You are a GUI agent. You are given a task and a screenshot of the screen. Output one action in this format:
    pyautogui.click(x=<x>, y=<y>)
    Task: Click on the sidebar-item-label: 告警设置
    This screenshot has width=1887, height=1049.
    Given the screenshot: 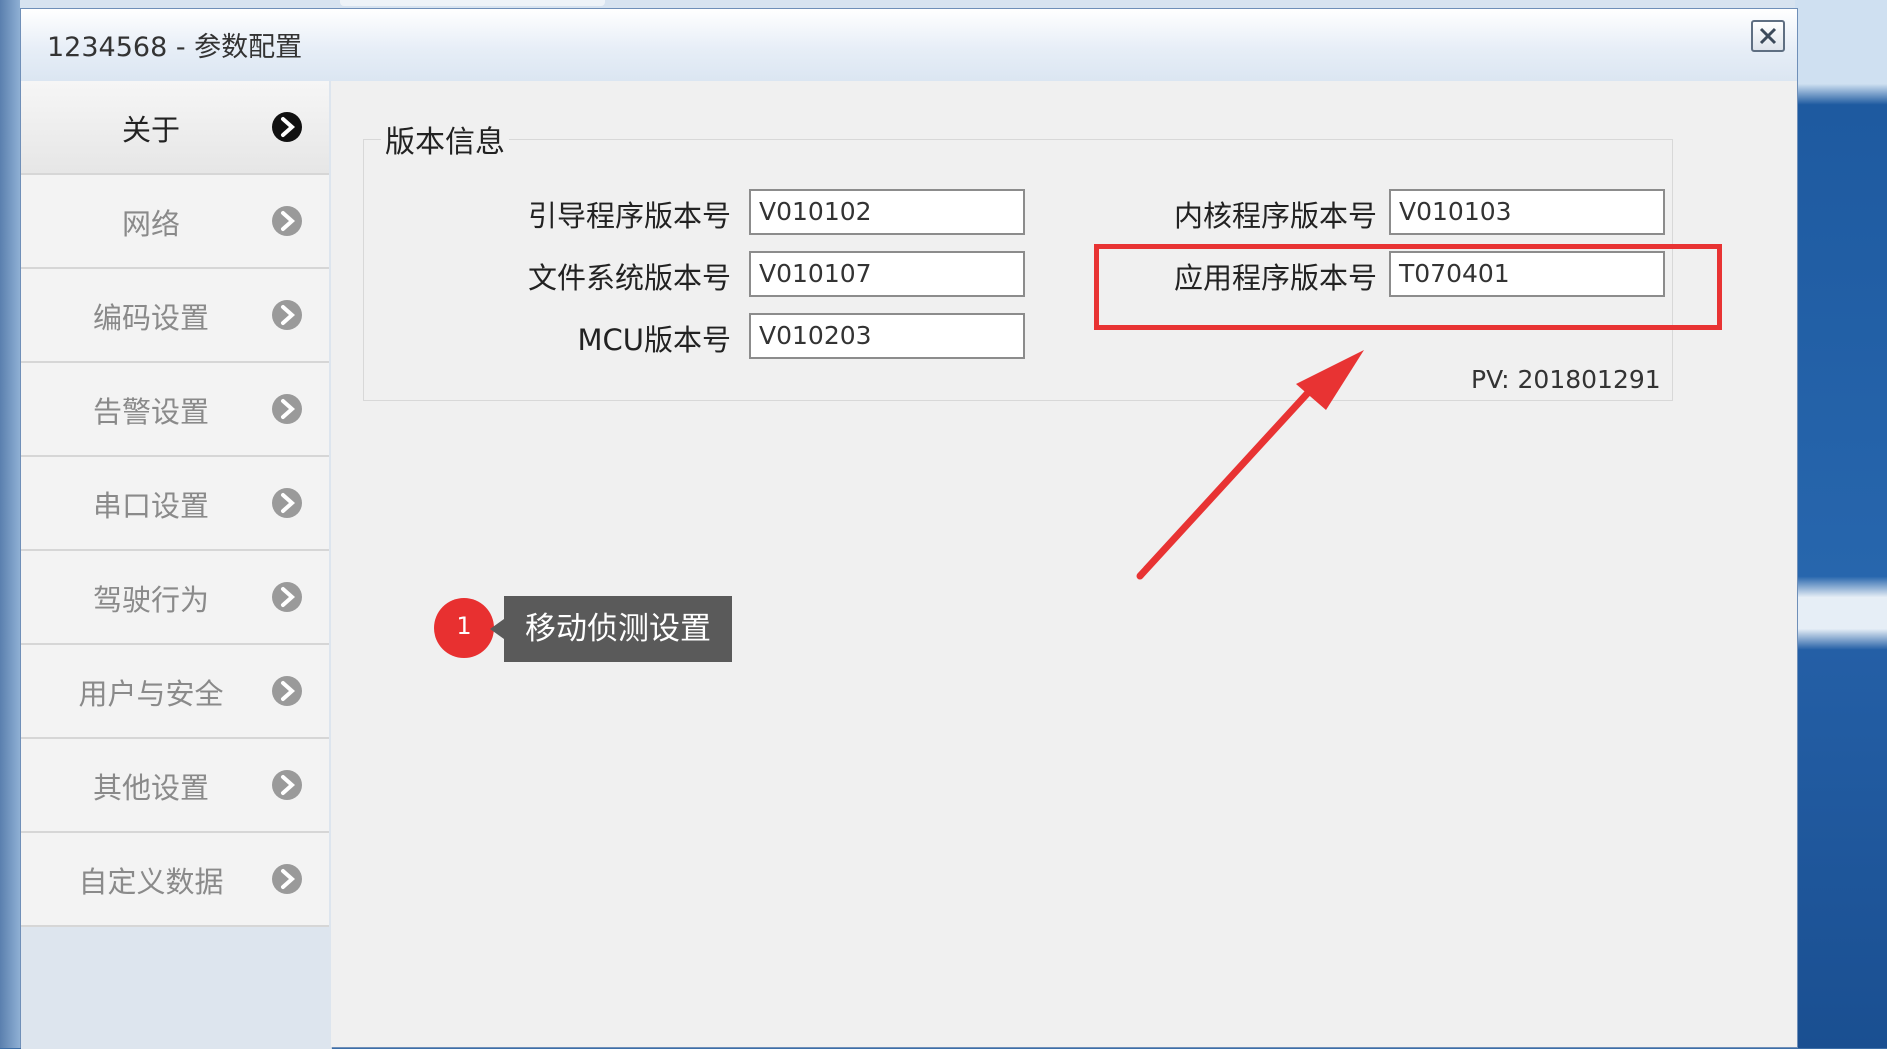 What is the action you would take?
    pyautogui.click(x=150, y=412)
    